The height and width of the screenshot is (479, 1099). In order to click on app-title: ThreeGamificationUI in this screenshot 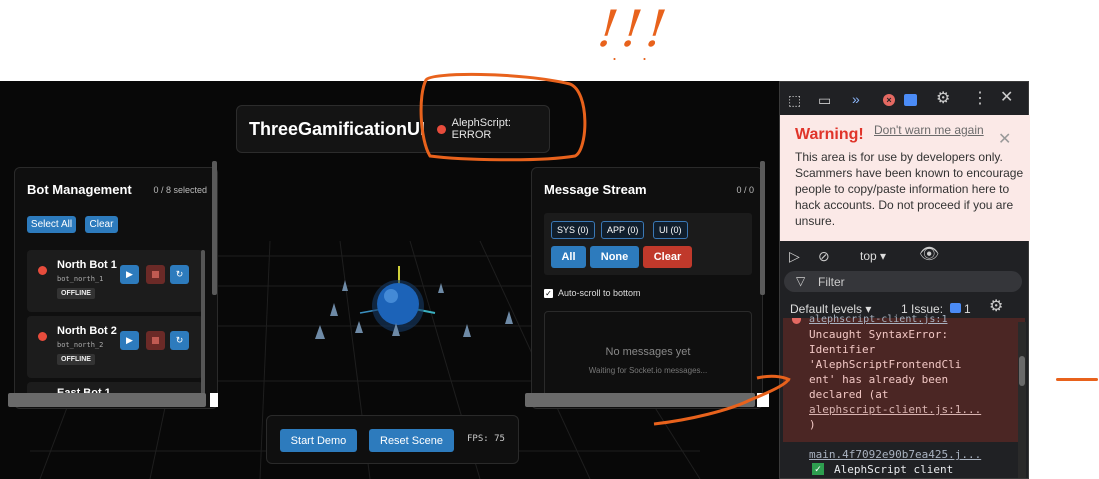, I will do `click(337, 128)`.